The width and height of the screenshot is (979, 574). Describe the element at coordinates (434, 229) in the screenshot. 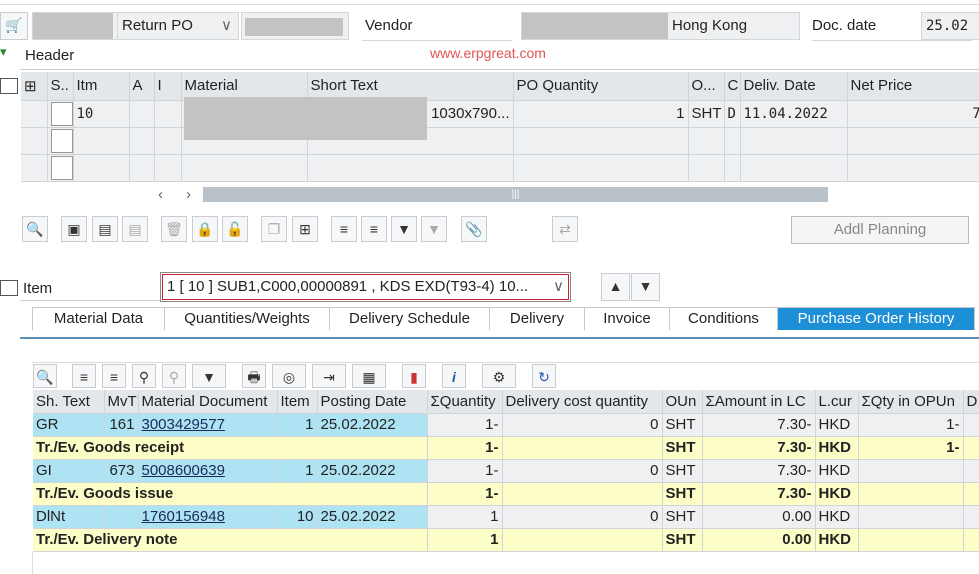

I see `filter-undo-icon: ▼` at that location.